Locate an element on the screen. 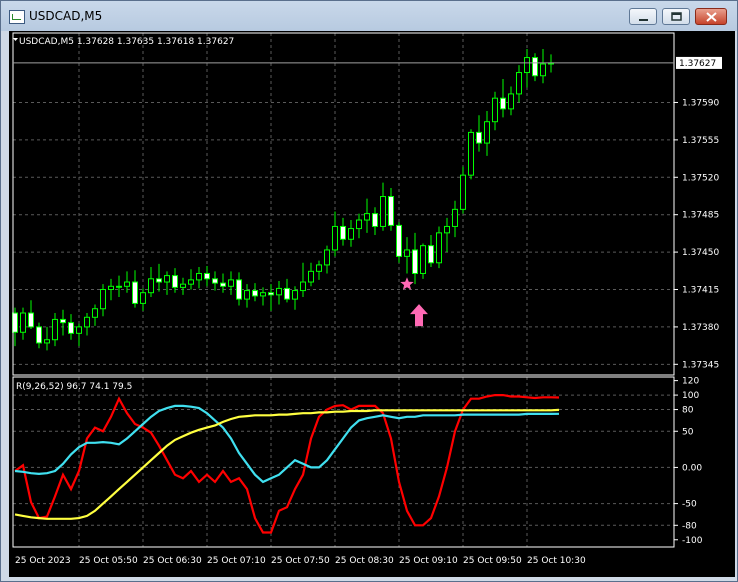  chart-window-icon is located at coordinates (17, 17).